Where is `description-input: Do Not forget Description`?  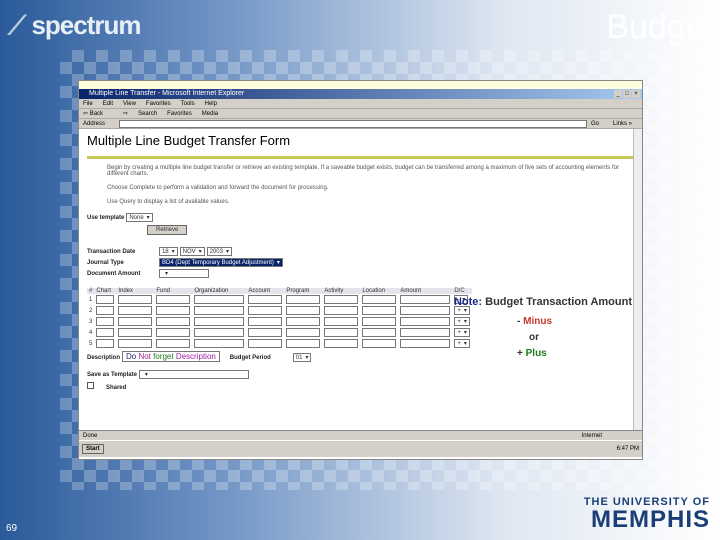
description-input: Do Not forget Description is located at coordinates (170, 356).